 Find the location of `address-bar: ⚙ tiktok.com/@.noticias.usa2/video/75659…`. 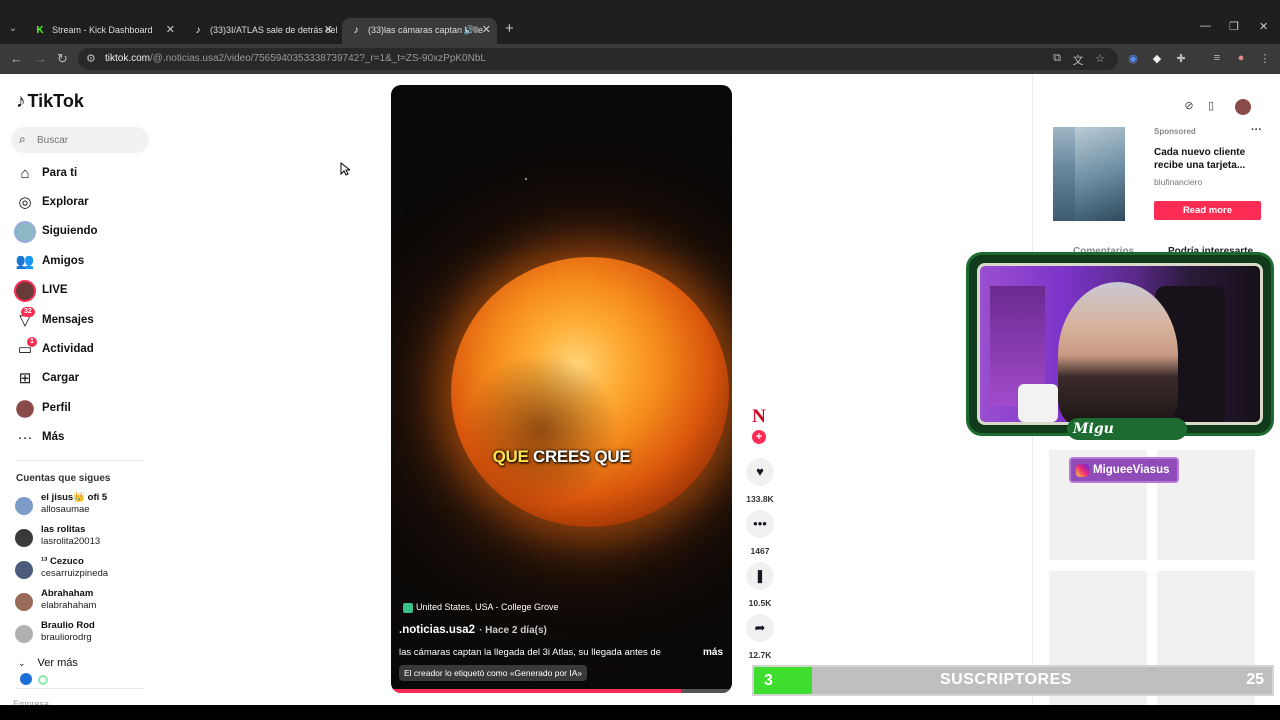

address-bar: ⚙ tiktok.com/@.noticias.usa2/video/75659… is located at coordinates (598, 59).